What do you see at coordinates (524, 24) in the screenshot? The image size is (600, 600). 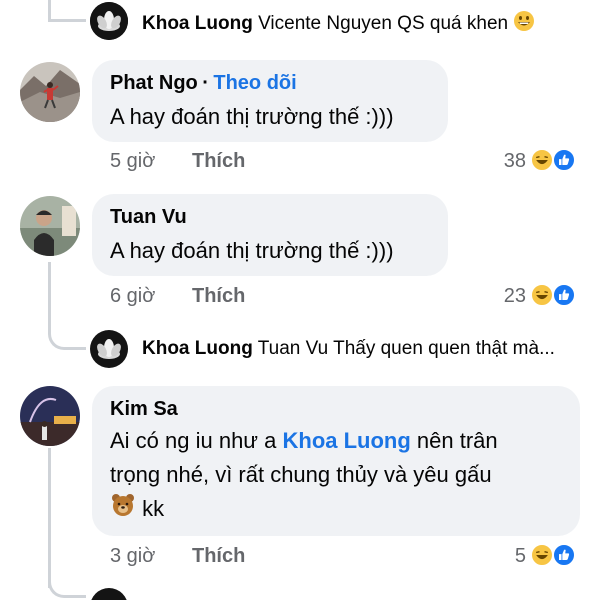 I see `grinning-face-icon` at bounding box center [524, 24].